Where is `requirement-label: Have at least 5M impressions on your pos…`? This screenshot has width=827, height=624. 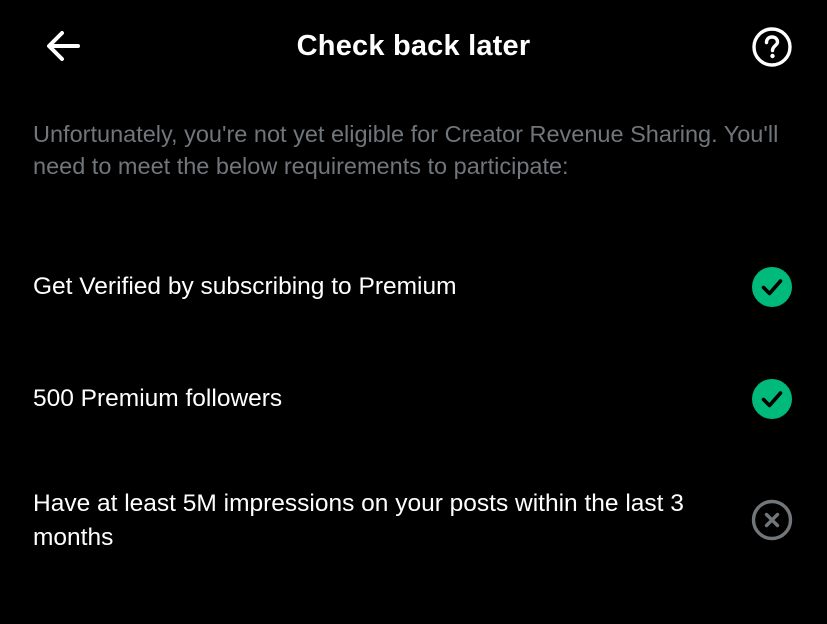 requirement-label: Have at least 5M impressions on your pos… is located at coordinates (358, 520).